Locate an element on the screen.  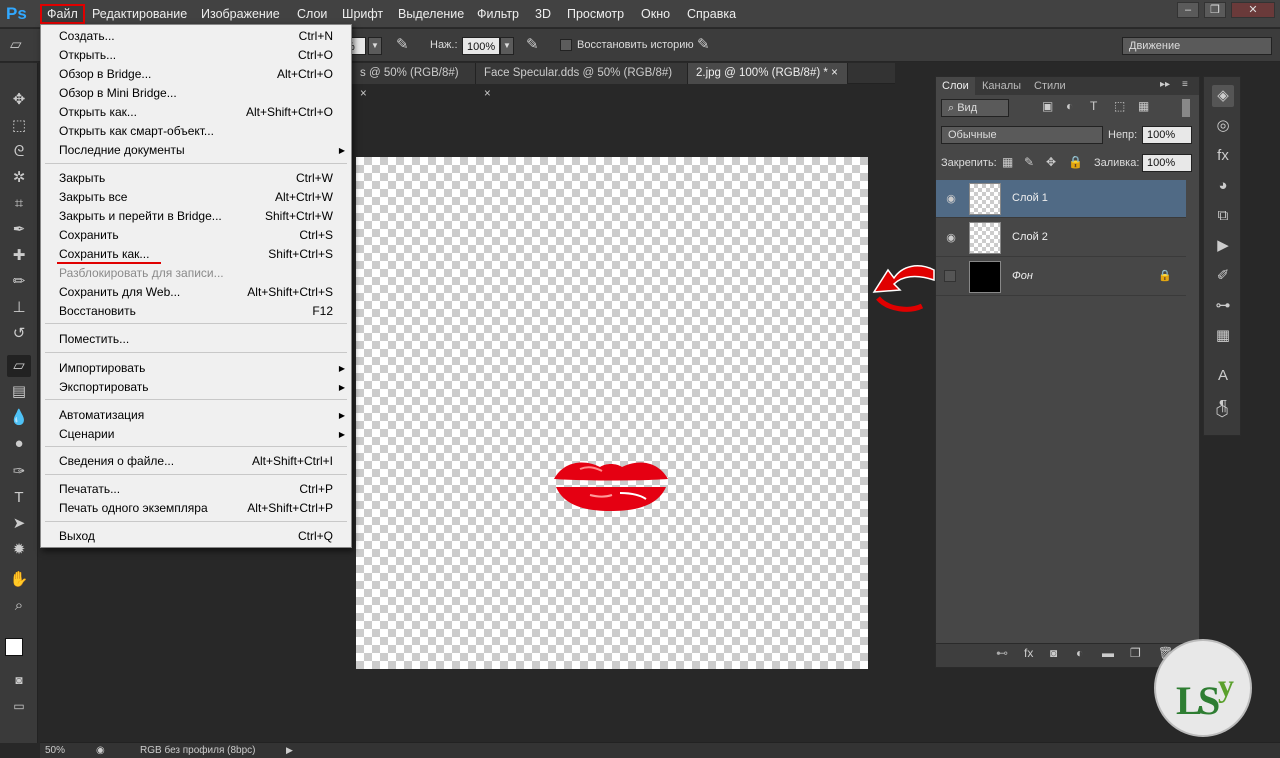
zoom-level: 50% is located at coordinates (55, 750).